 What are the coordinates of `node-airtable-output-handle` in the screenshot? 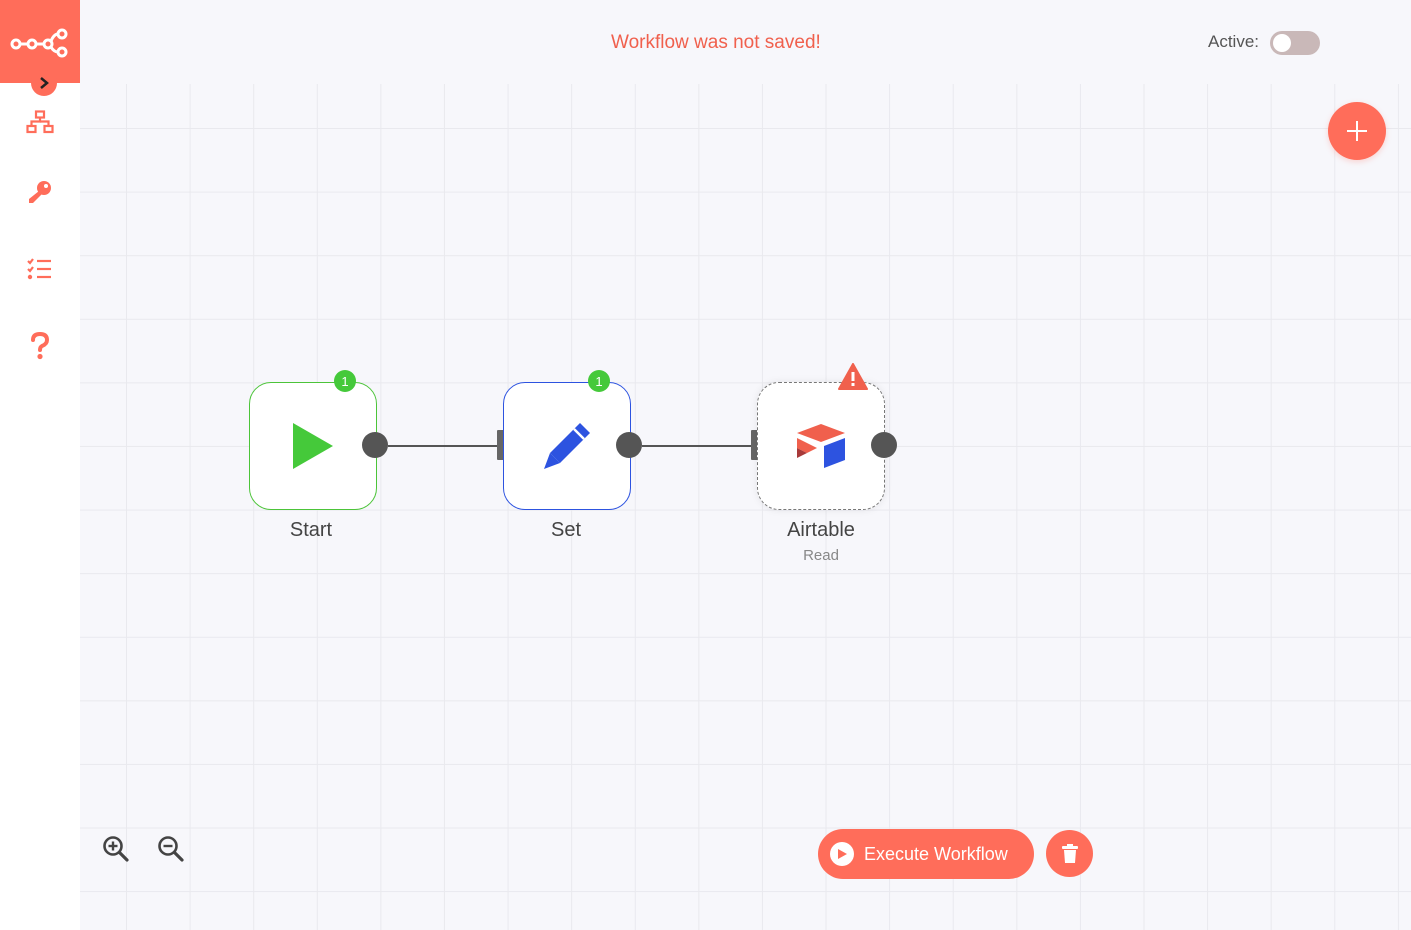 It's located at (884, 445).